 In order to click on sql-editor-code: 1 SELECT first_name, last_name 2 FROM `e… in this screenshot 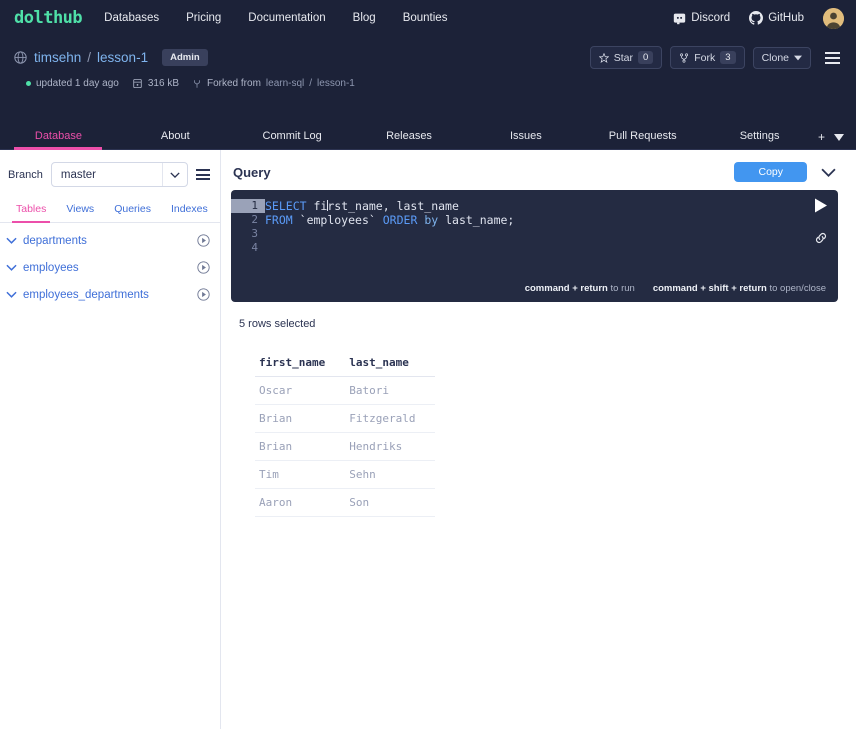, I will do `click(534, 236)`.